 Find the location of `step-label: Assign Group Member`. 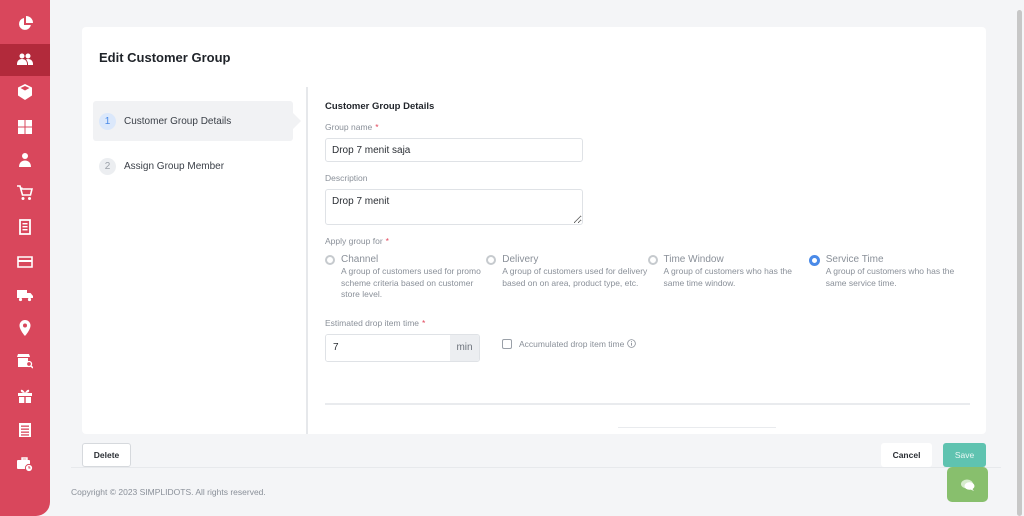

step-label: Assign Group Member is located at coordinates (174, 166).